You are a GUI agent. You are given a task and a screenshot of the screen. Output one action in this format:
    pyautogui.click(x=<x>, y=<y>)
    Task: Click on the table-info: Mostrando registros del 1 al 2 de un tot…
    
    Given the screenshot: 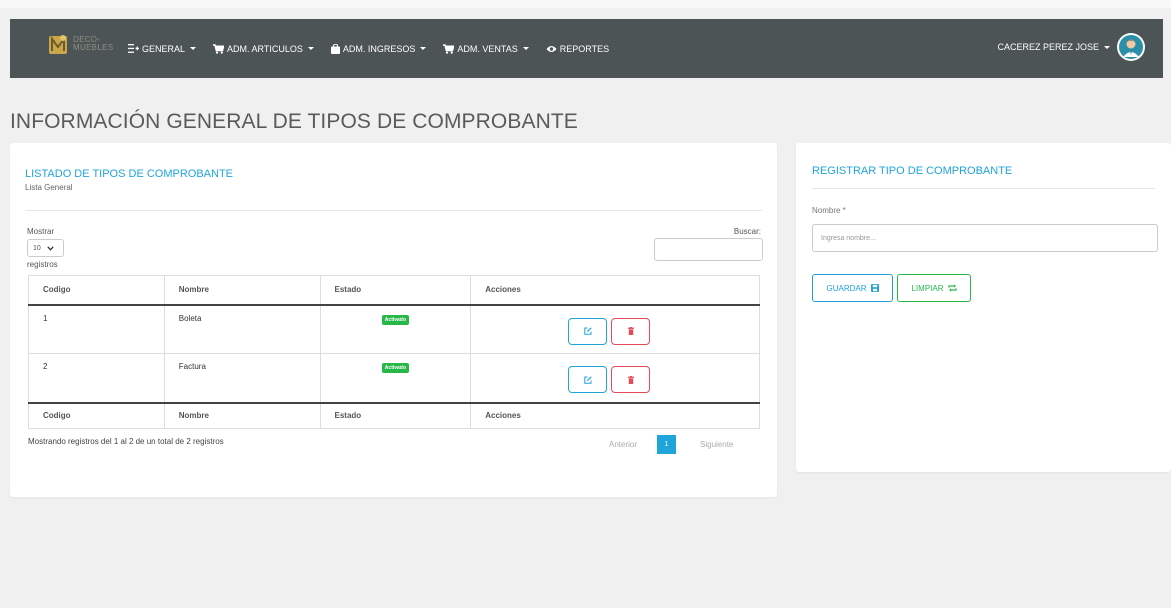 What is the action you would take?
    pyautogui.click(x=126, y=441)
    